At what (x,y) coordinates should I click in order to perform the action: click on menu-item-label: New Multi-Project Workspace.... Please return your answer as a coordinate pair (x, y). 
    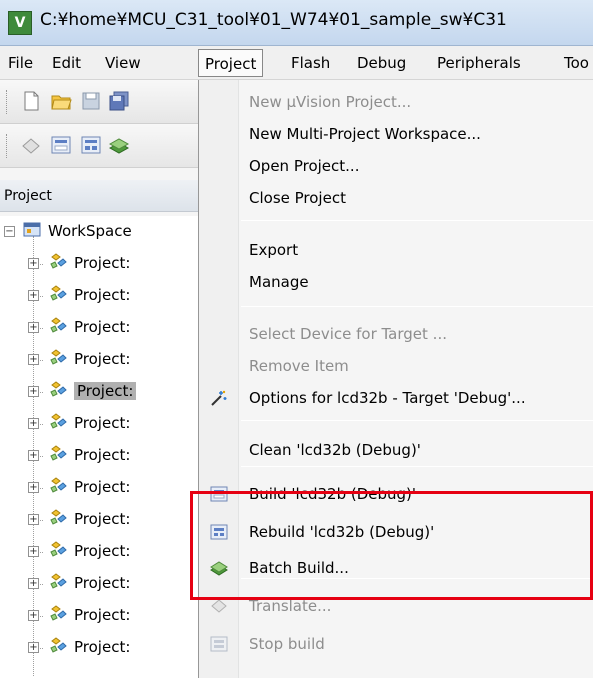
    Looking at the image, I should click on (365, 134).